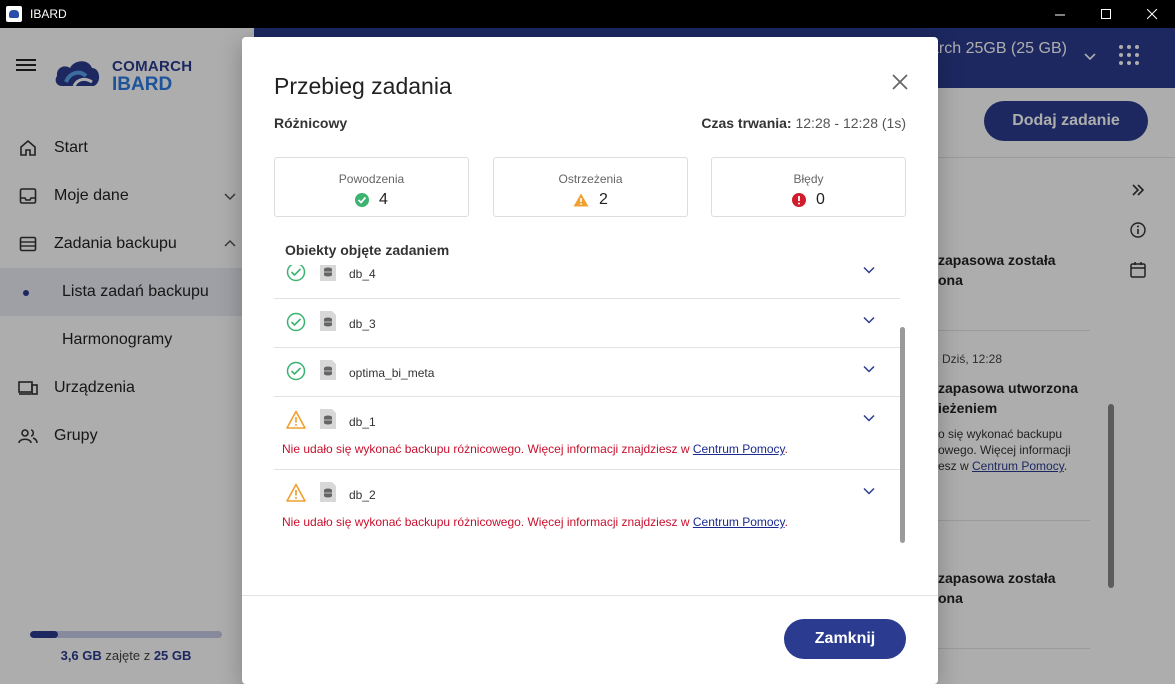 The image size is (1175, 684). Describe the element at coordinates (845, 639) in the screenshot. I see `close-button: Zamknij` at that location.